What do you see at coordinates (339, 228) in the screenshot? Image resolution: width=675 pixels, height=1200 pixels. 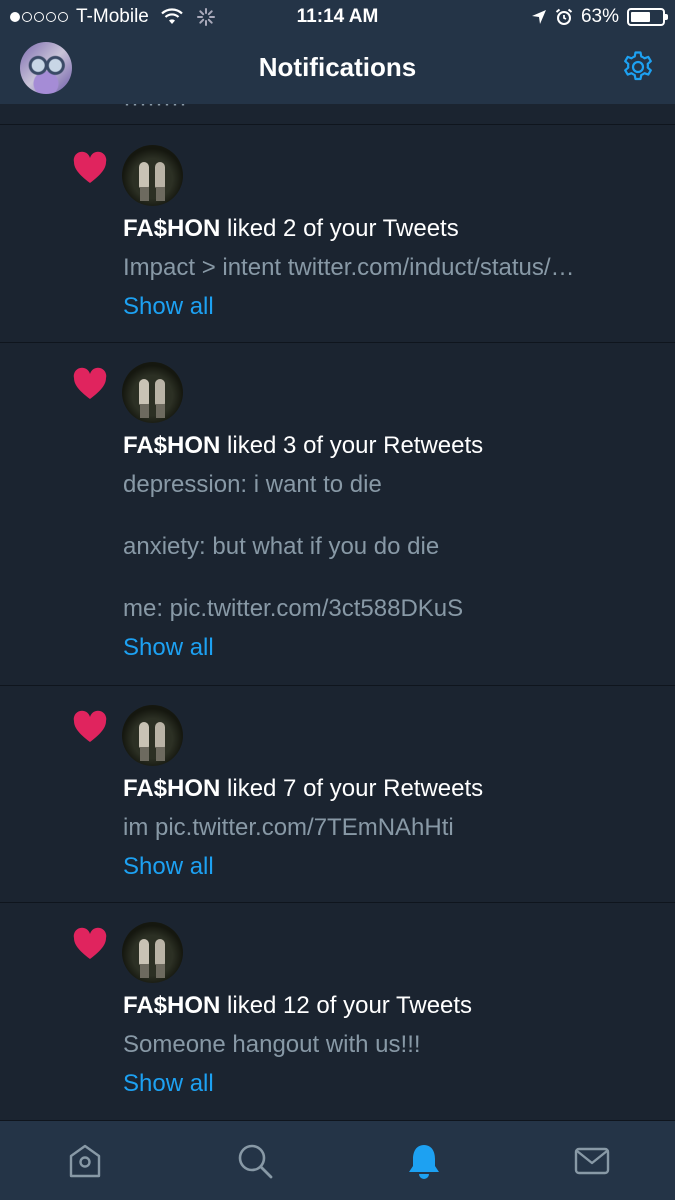 I see `notification-action: liked 2 of your Tweets` at bounding box center [339, 228].